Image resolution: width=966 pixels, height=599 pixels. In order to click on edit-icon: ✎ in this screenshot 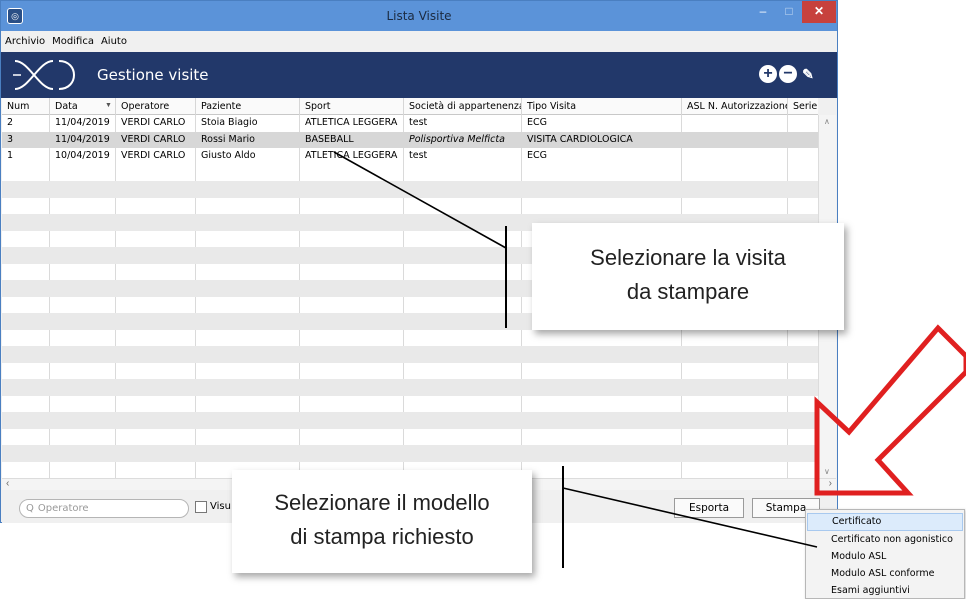, I will do `click(808, 74)`.